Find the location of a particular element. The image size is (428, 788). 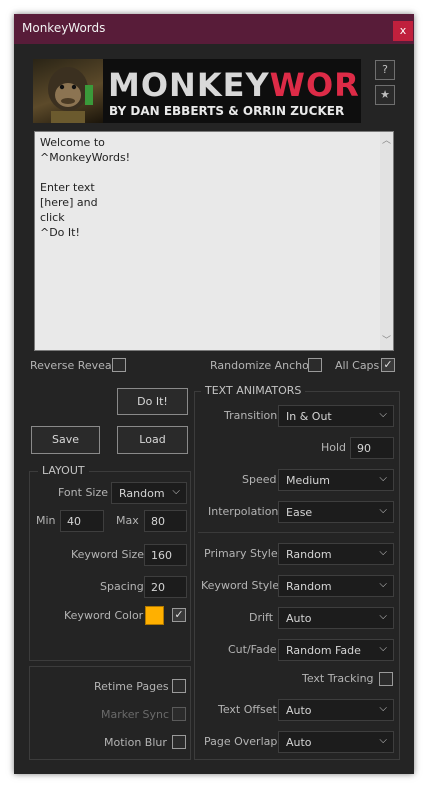

marker-sync-label: Marker Sync is located at coordinates (135, 714).